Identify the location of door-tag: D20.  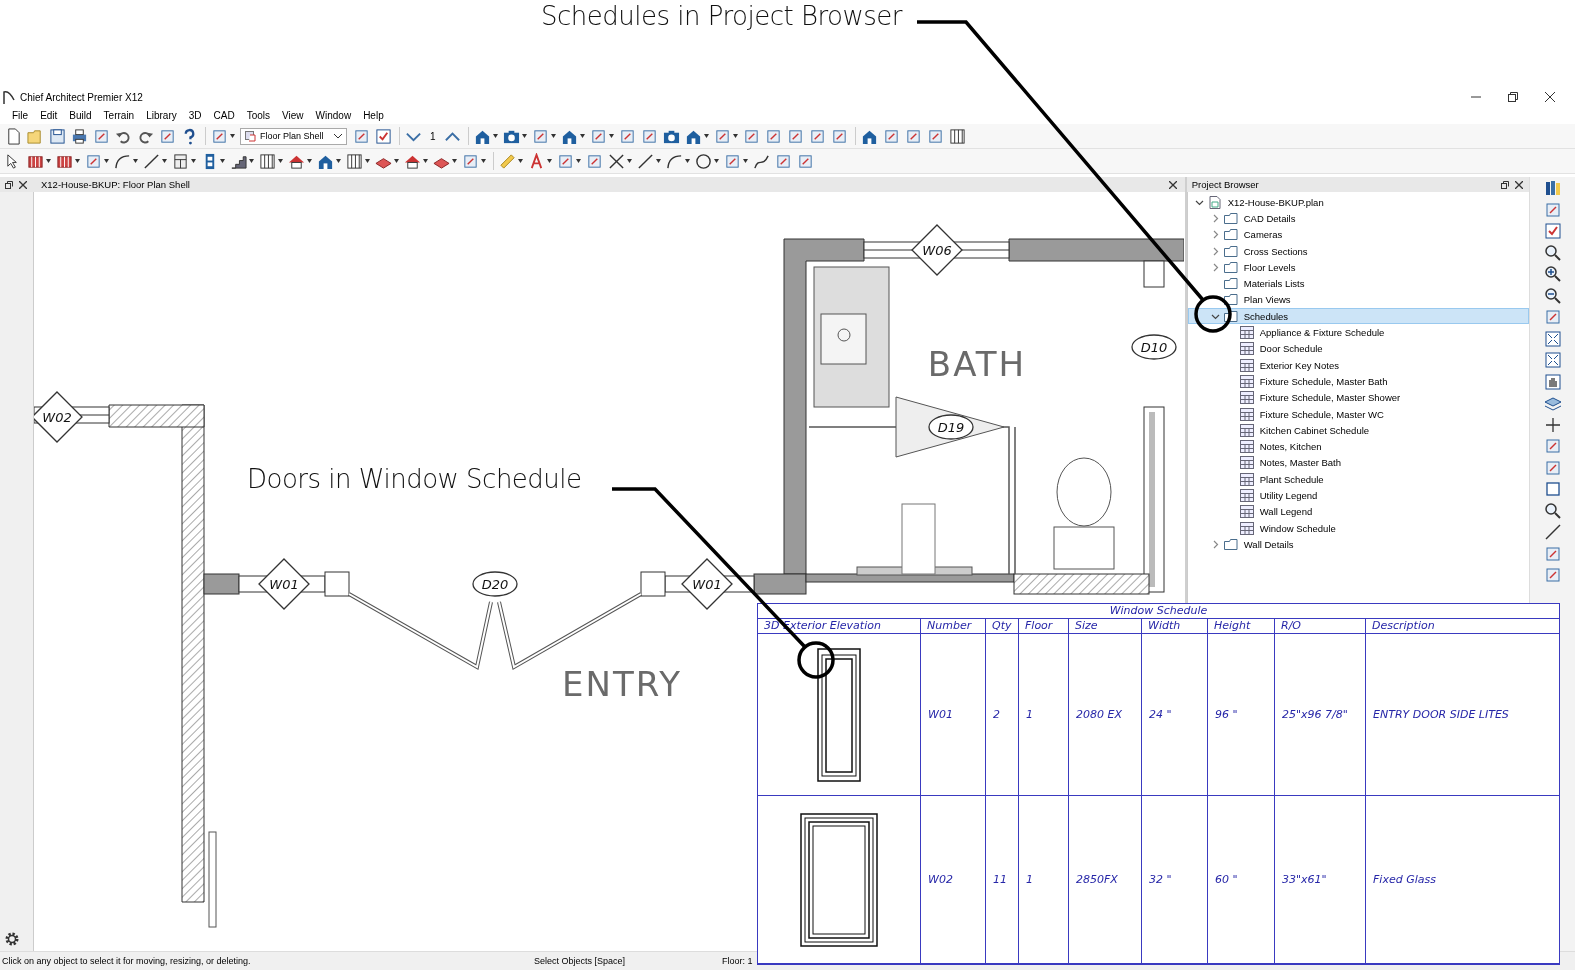
(495, 584).